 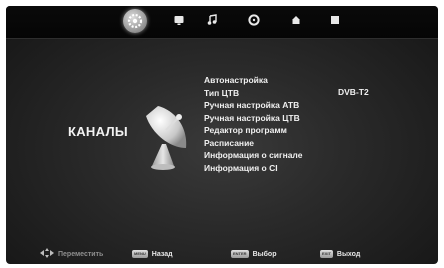 I want to click on hint-back-label: Назад, so click(x=162, y=254).